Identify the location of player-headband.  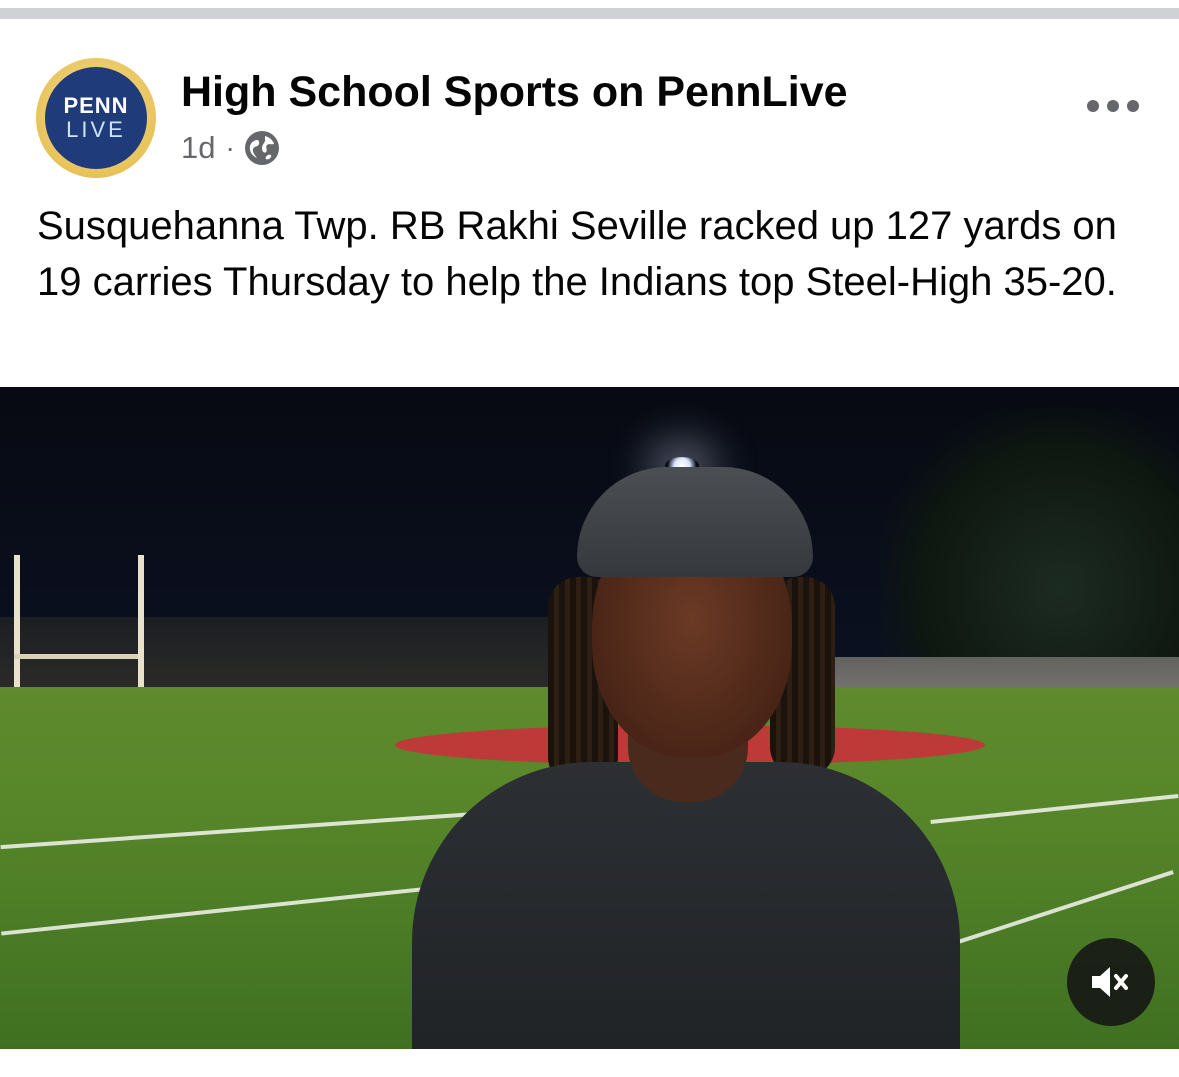
(695, 522).